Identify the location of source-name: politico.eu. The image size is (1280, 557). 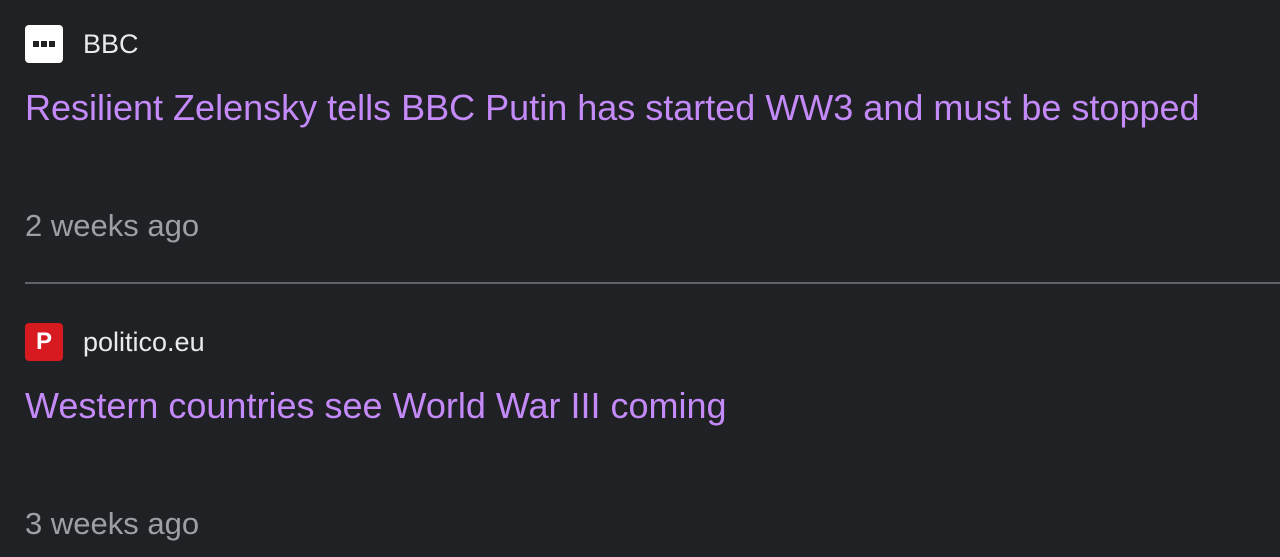
(144, 342).